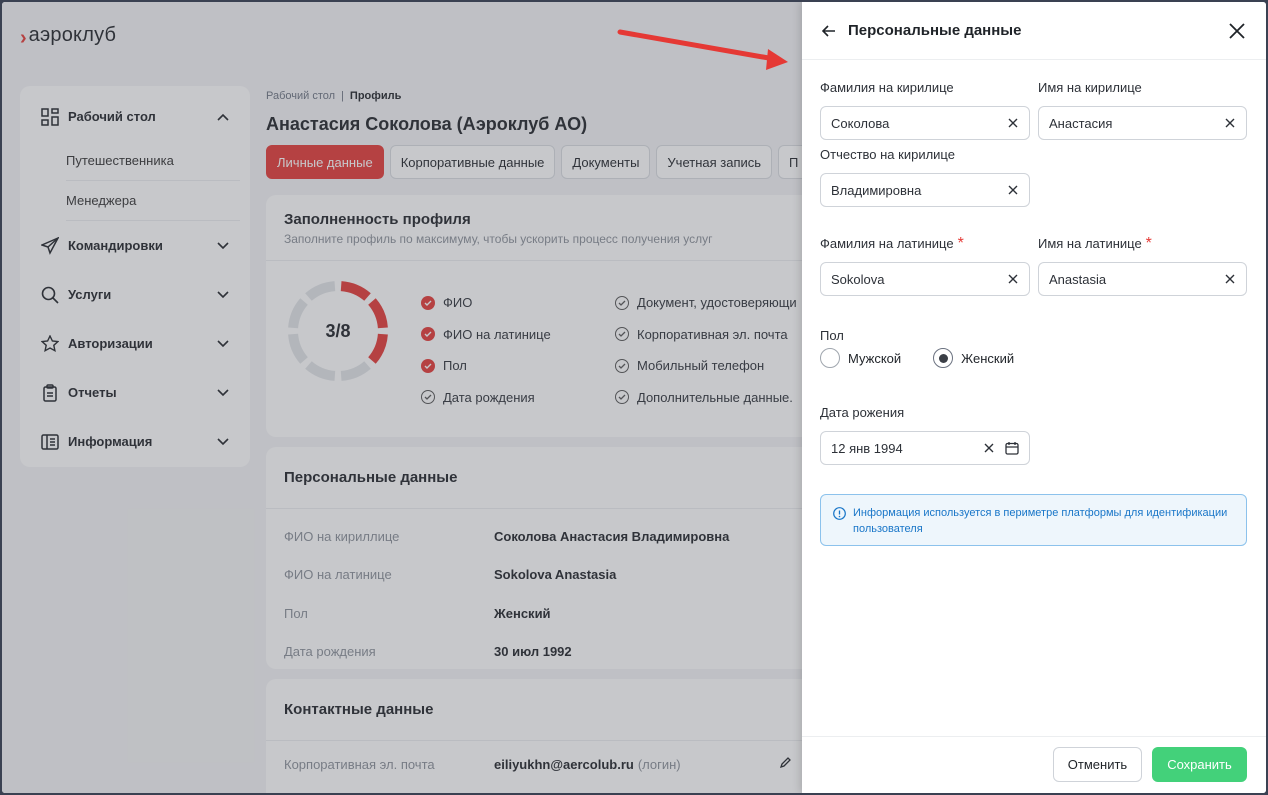 This screenshot has height=795, width=1268. I want to click on field-label: Имя на латинице *, so click(1095, 243).